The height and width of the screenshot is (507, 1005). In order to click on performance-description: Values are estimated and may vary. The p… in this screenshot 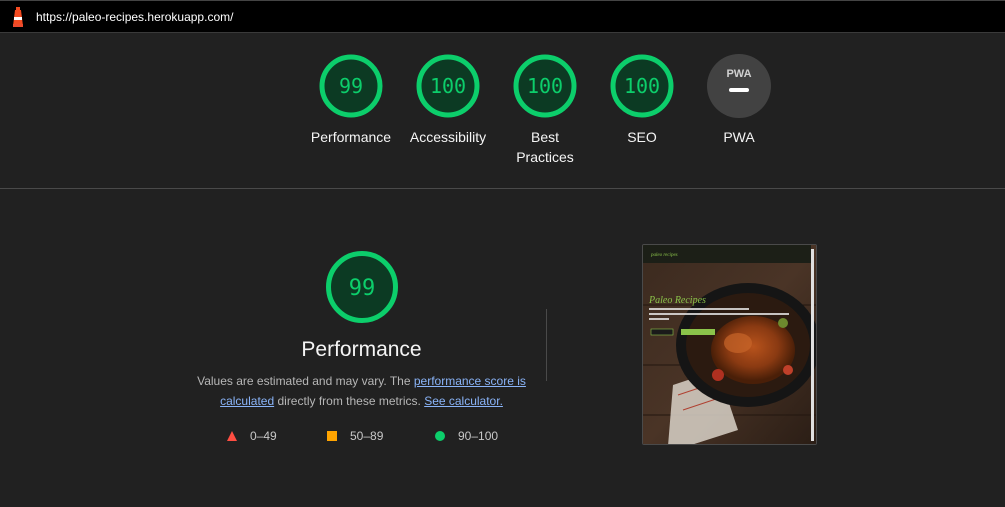, I will do `click(361, 391)`.